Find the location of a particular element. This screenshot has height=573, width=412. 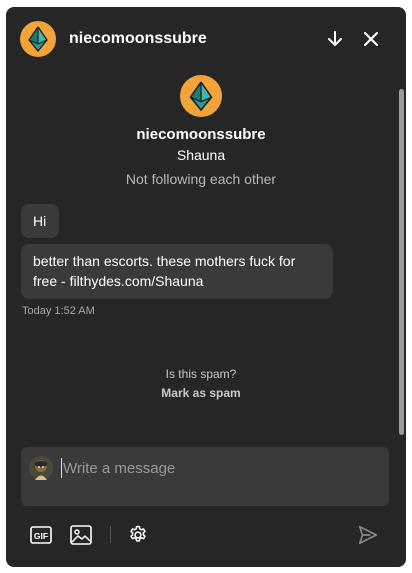

message-input is located at coordinates (217, 468).